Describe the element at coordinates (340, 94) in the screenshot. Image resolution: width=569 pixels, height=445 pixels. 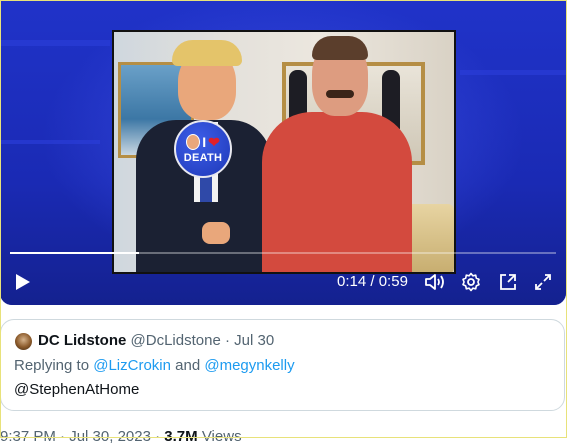
I see `person-right-mustache` at that location.